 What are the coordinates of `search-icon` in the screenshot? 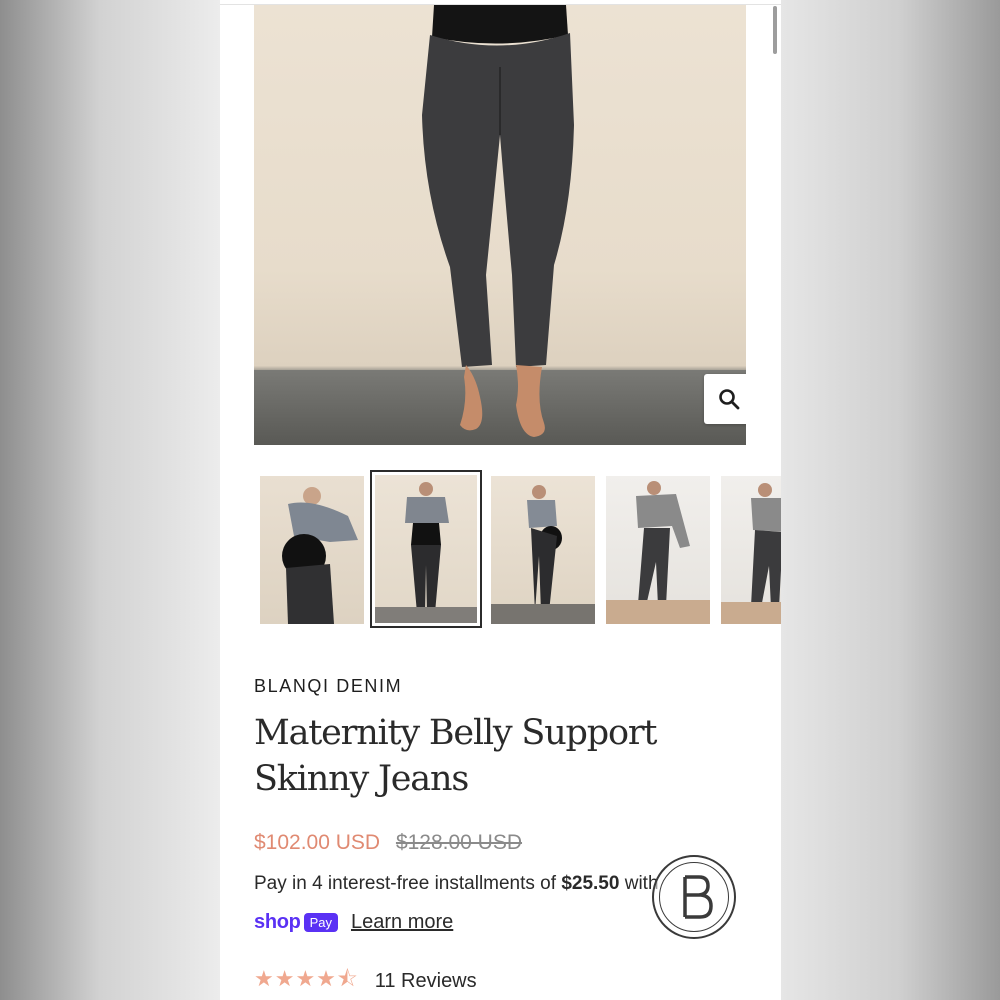 It's located at (729, 399).